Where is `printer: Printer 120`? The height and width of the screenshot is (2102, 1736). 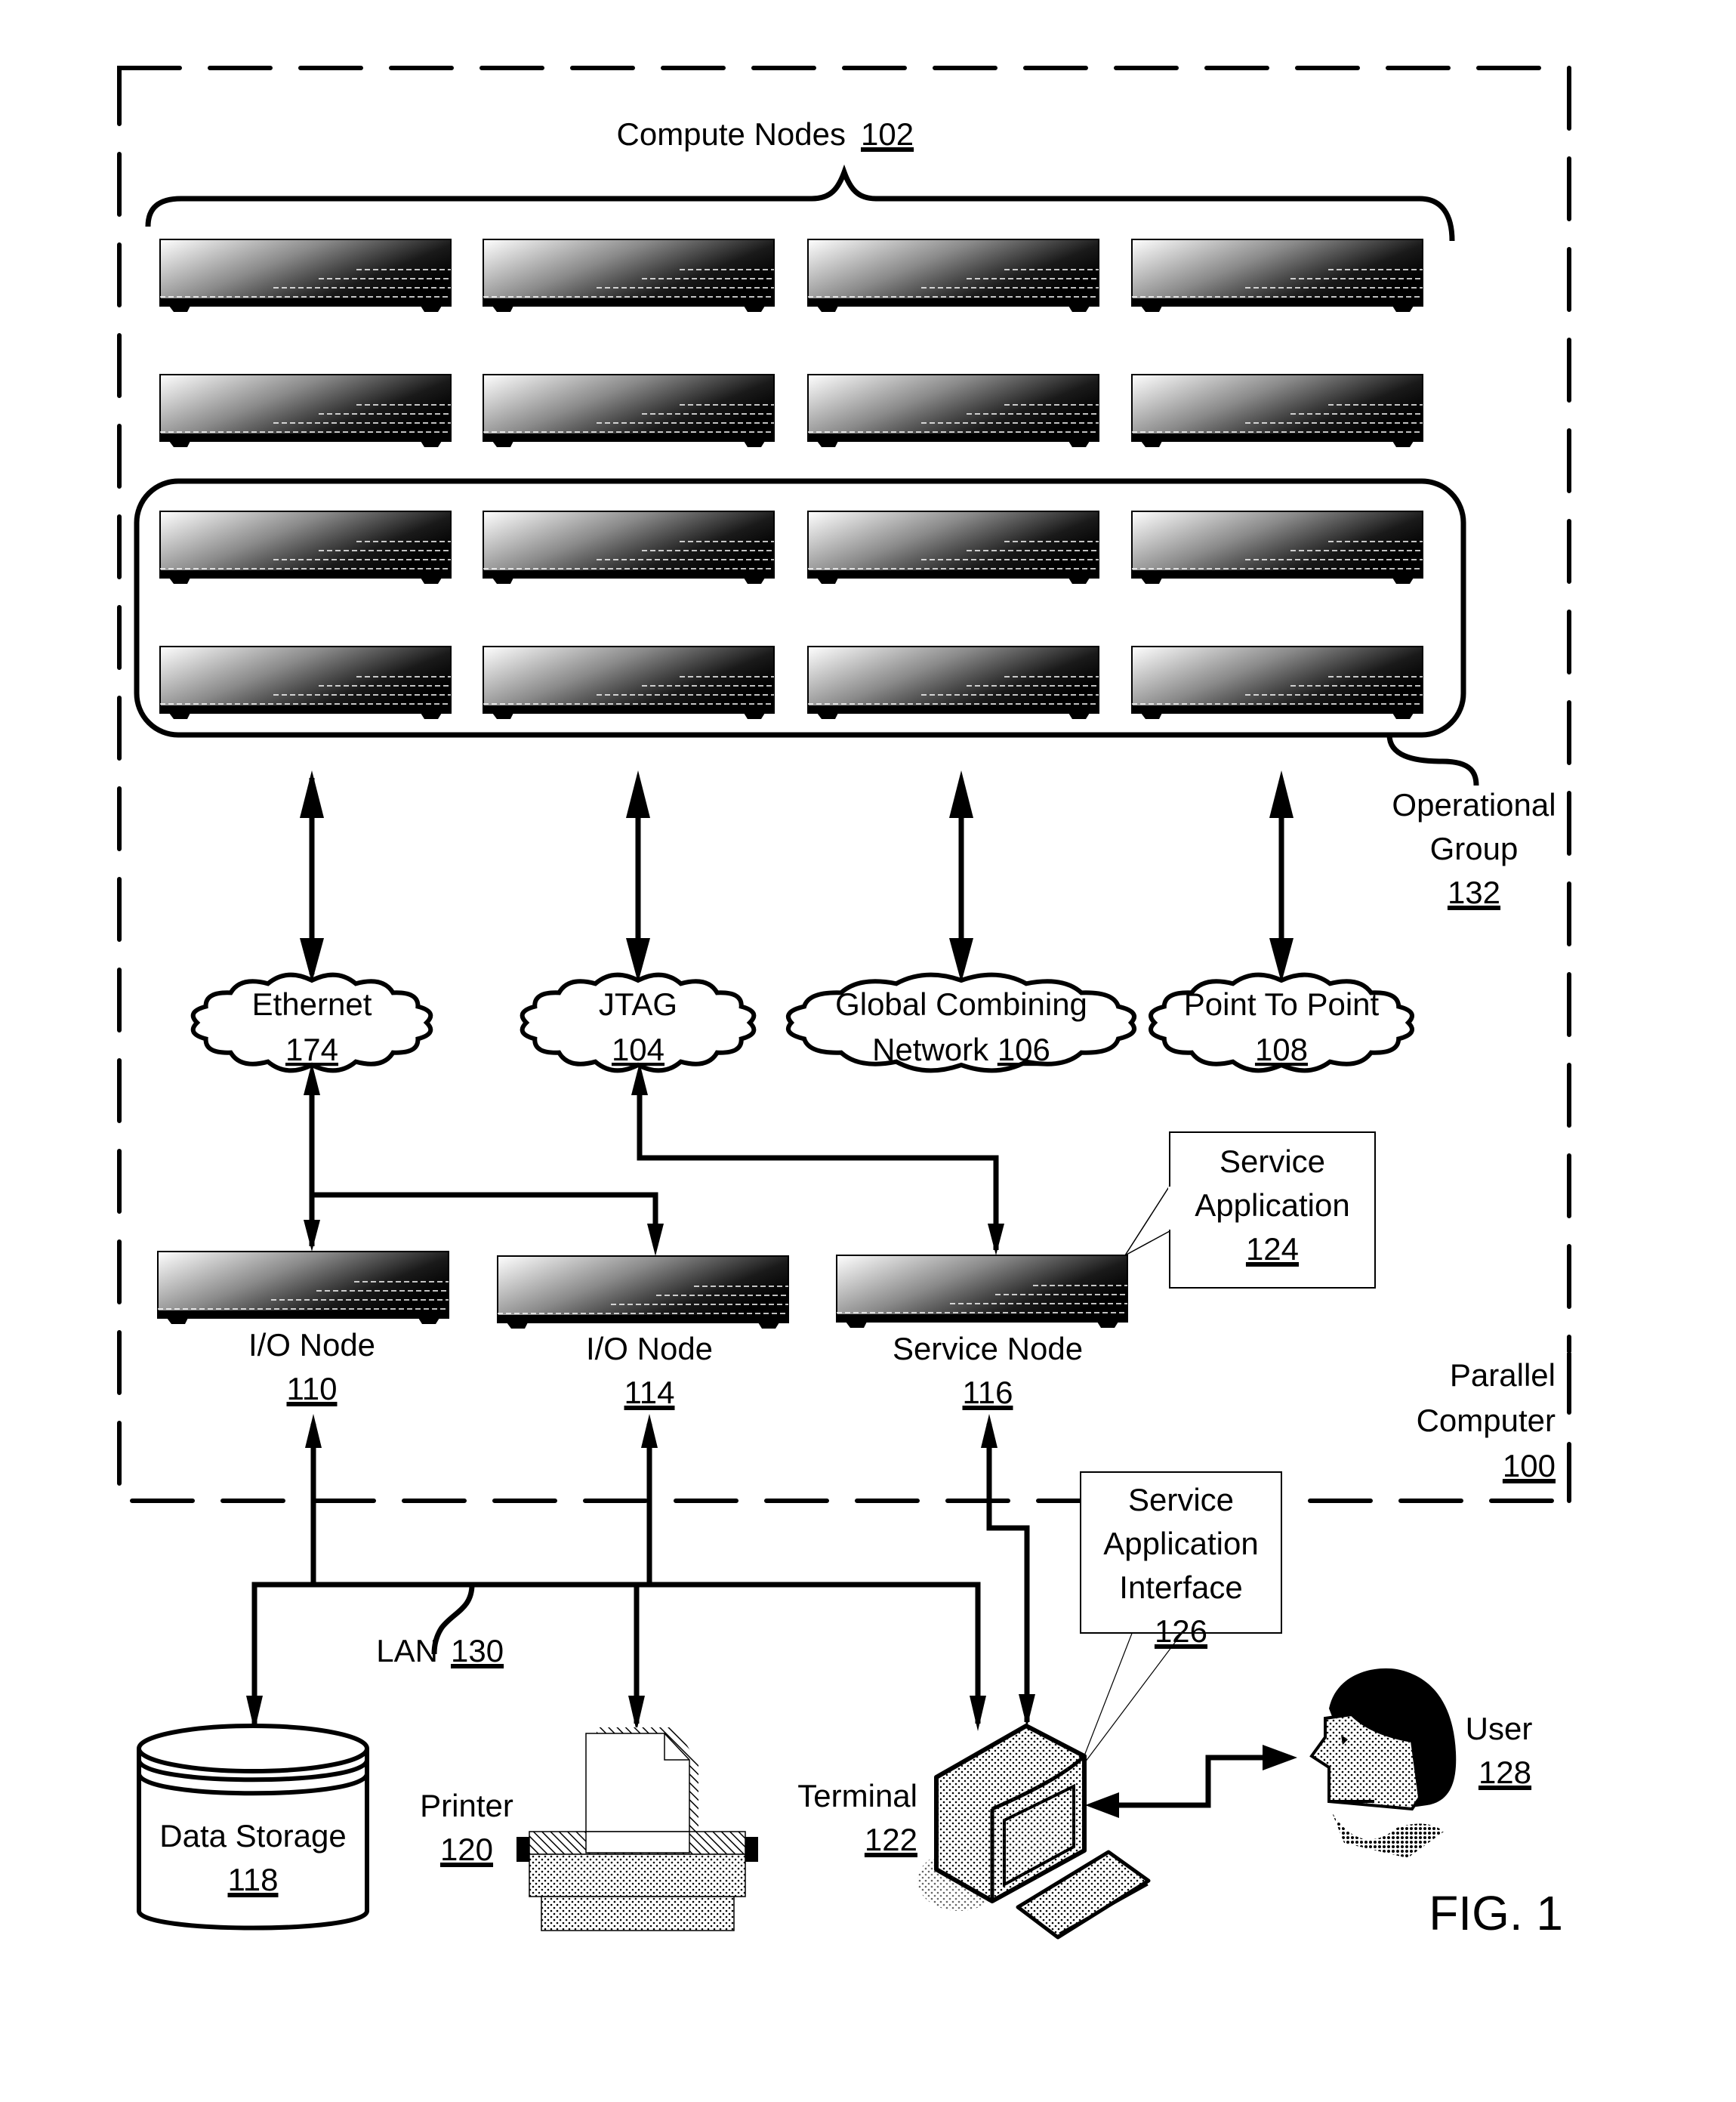
printer: Printer 120 is located at coordinates (589, 1829).